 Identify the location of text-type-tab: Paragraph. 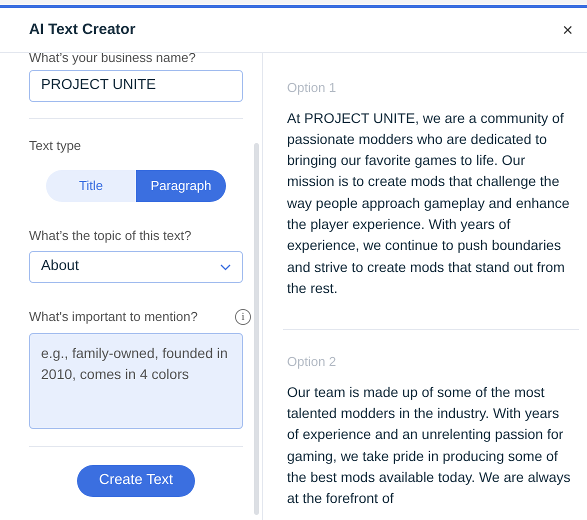
(181, 186).